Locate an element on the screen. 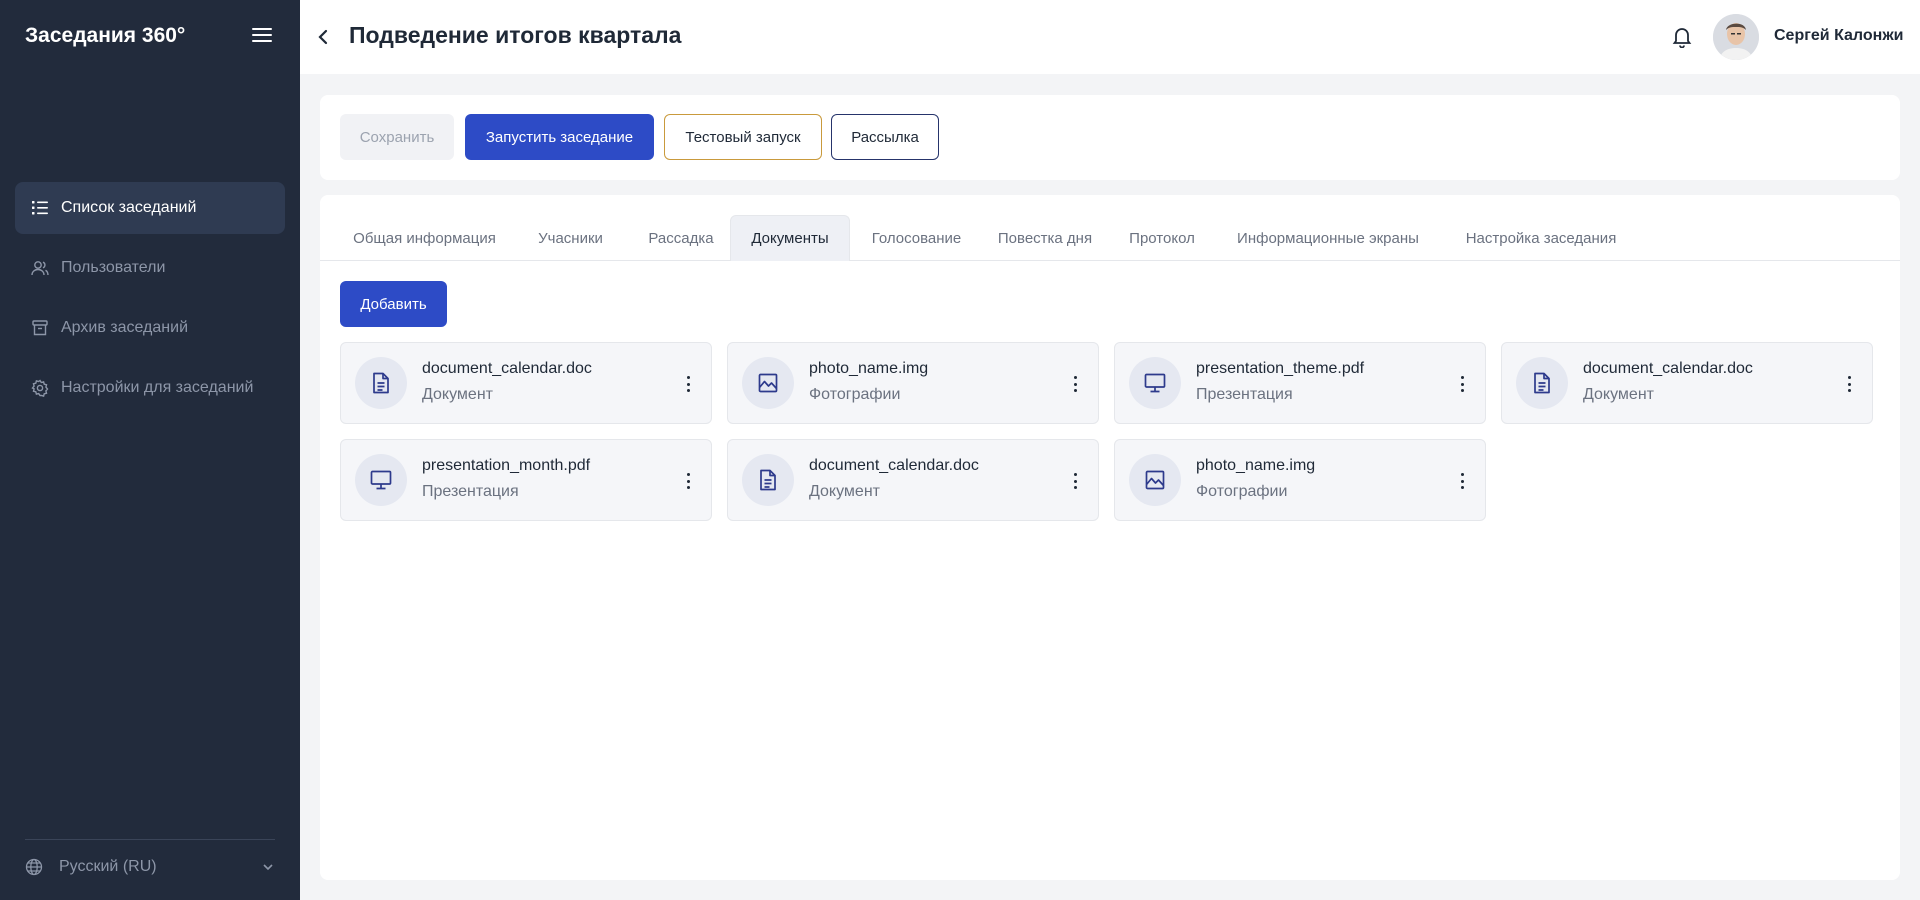 The image size is (1920, 900). document-card: presentation_month.pdf Презентация is located at coordinates (526, 480).